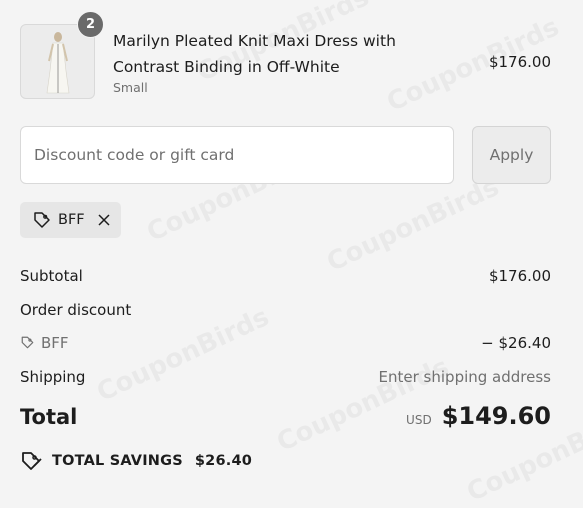 The image size is (583, 508). What do you see at coordinates (511, 155) in the screenshot?
I see `apply-button: Apply` at bounding box center [511, 155].